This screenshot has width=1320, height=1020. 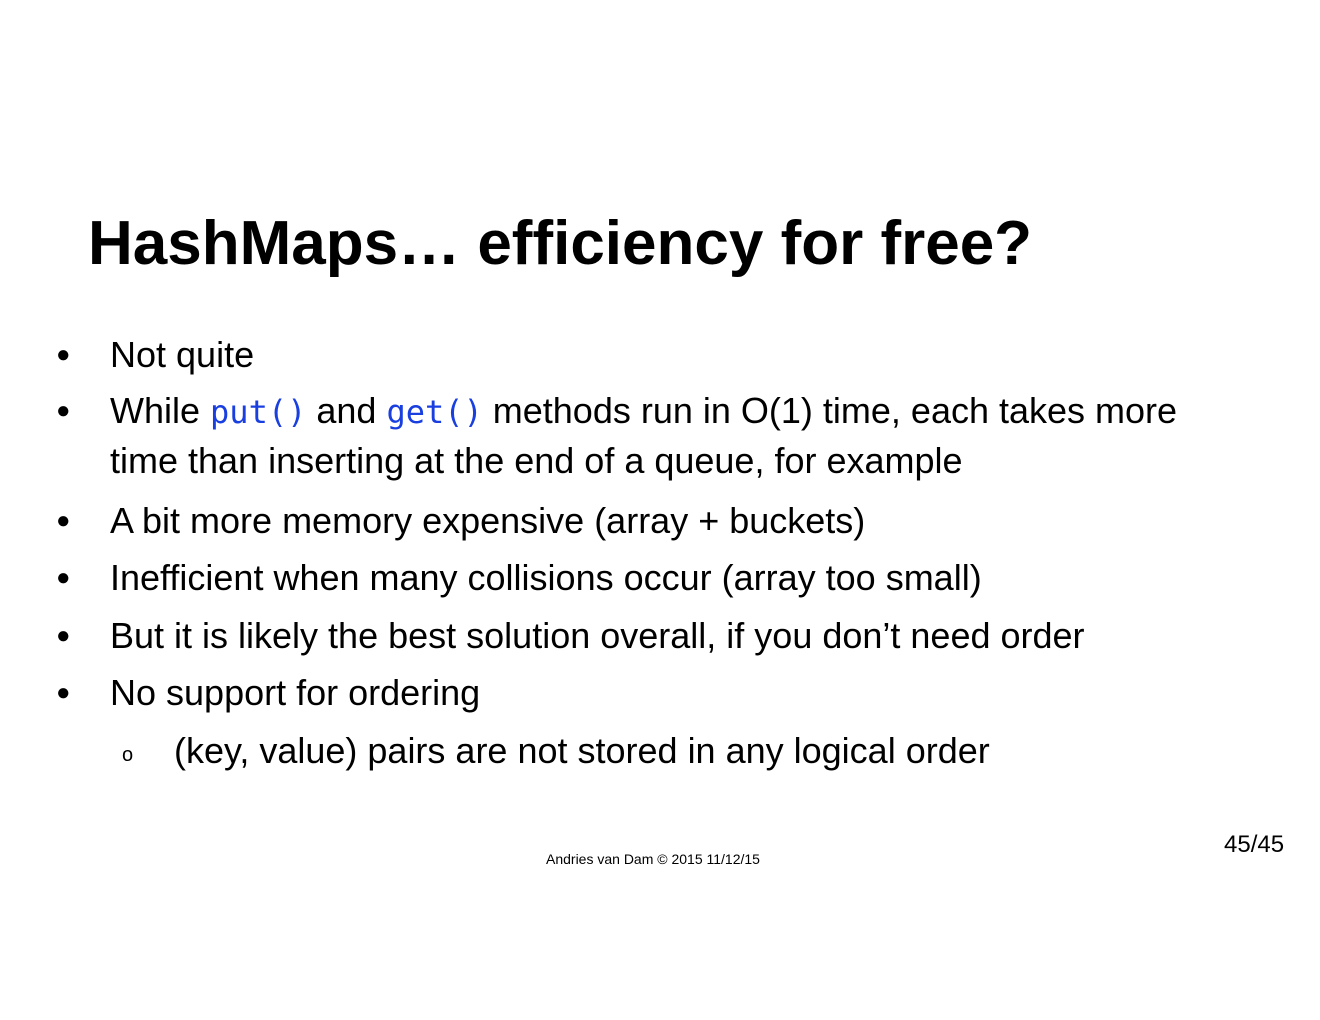 What do you see at coordinates (1254, 844) in the screenshot?
I see `page-number: 45/45` at bounding box center [1254, 844].